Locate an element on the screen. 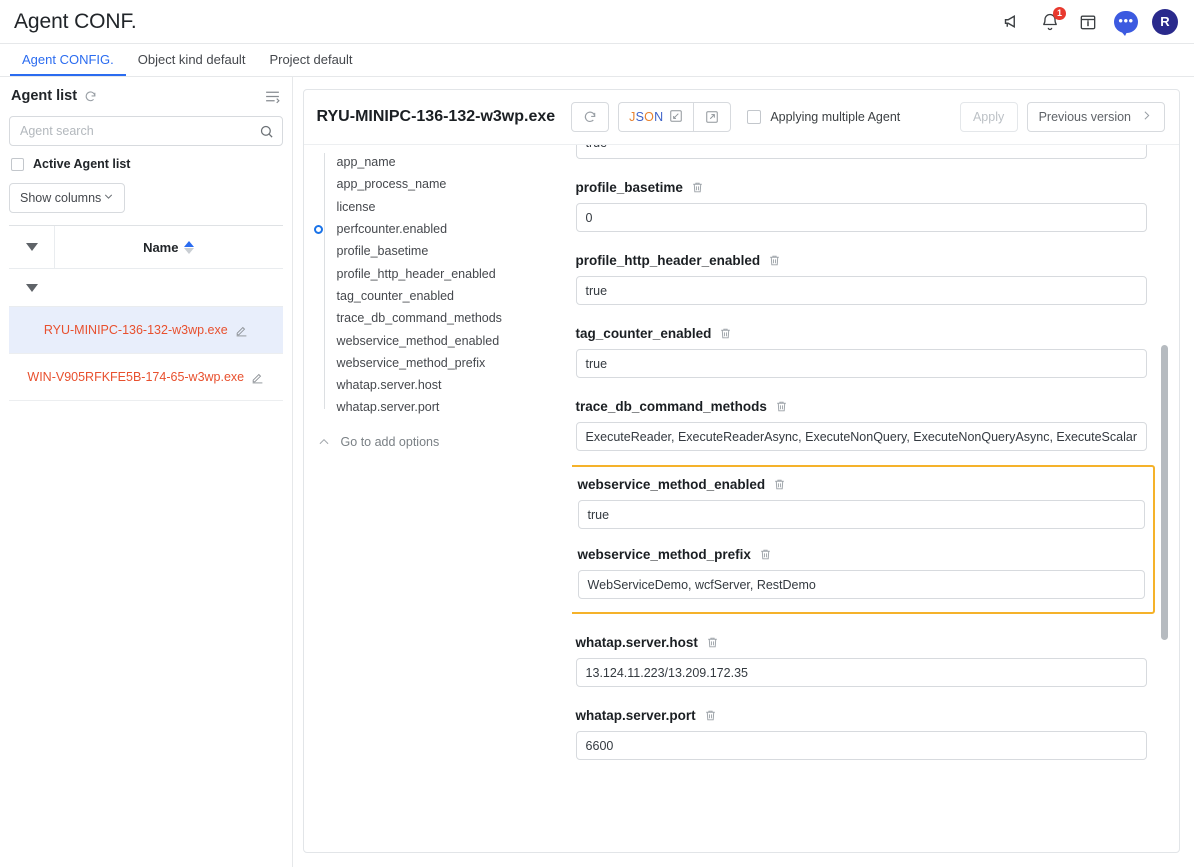 Image resolution: width=1194 pixels, height=867 pixels. json-edit-button: JSON is located at coordinates (656, 117).